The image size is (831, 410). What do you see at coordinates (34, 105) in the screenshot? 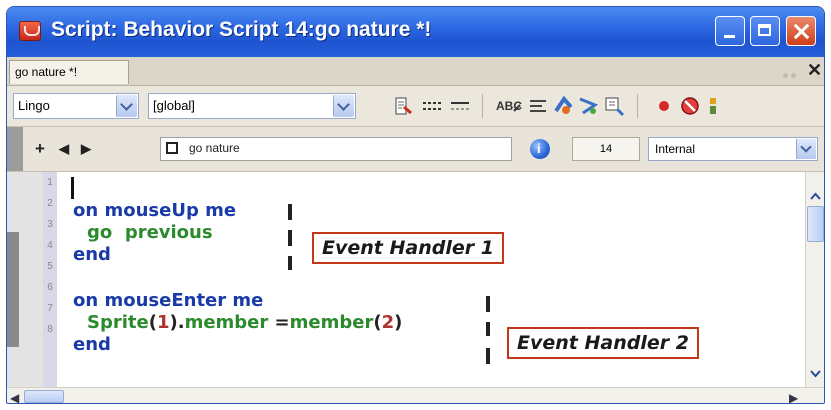
I see `language-select-value: Lingo` at bounding box center [34, 105].